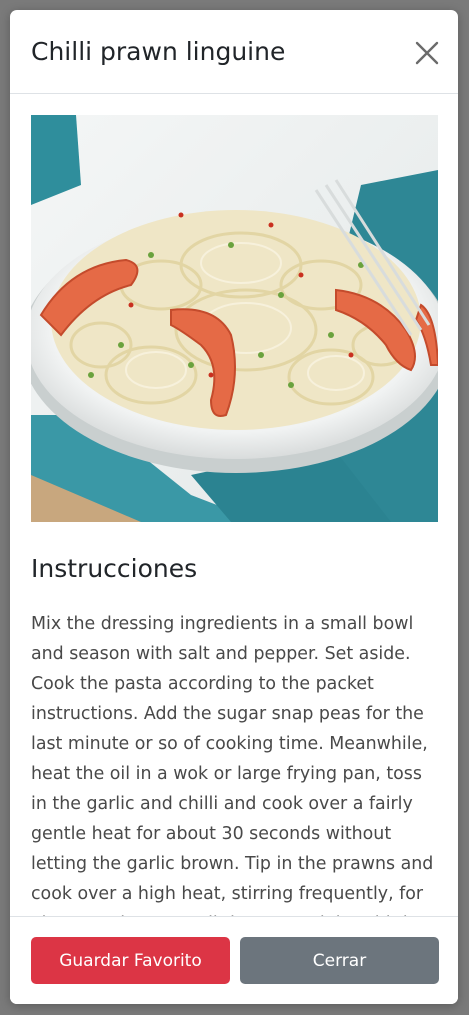  I want to click on instructions-heading: Instrucciones, so click(114, 568).